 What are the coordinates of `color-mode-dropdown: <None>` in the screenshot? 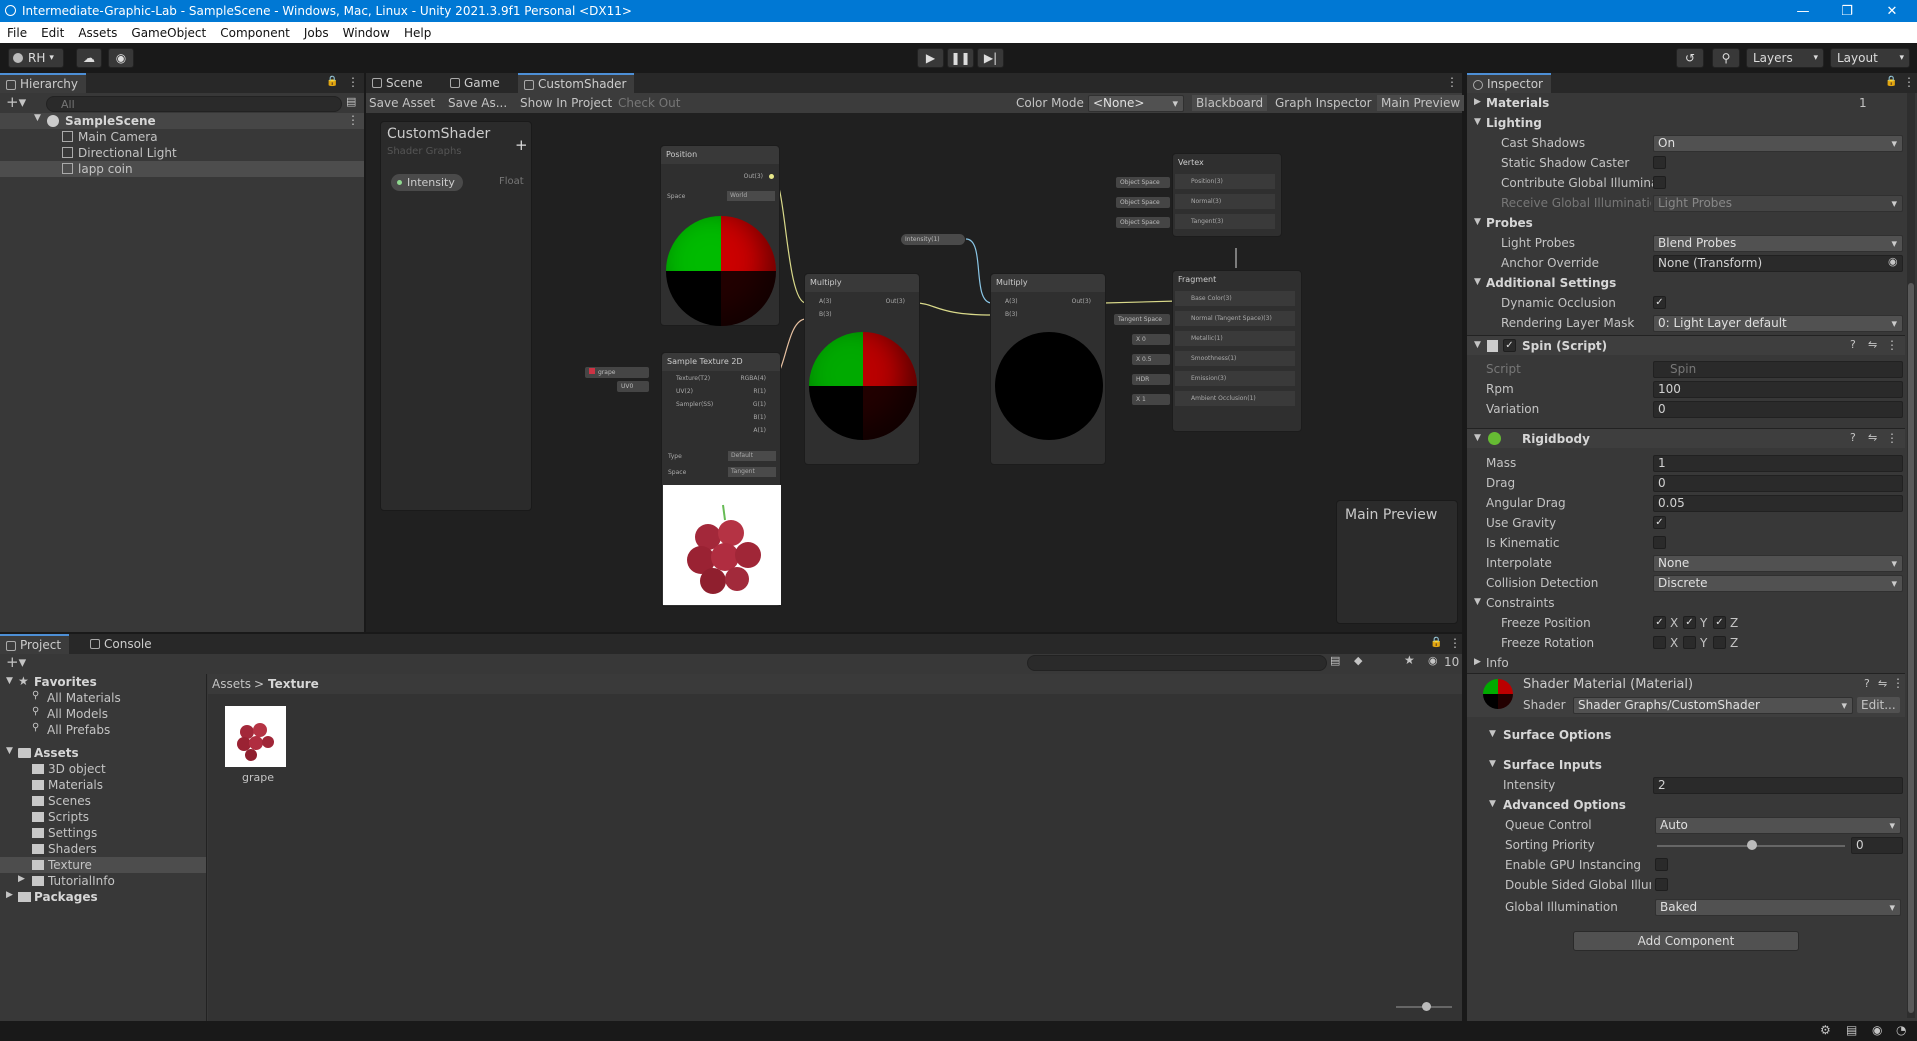 It's located at (1136, 103).